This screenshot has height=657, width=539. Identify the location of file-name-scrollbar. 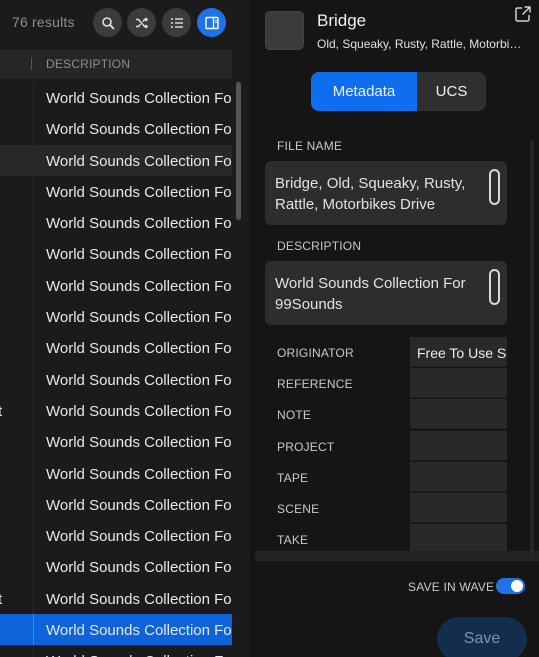
(494, 187).